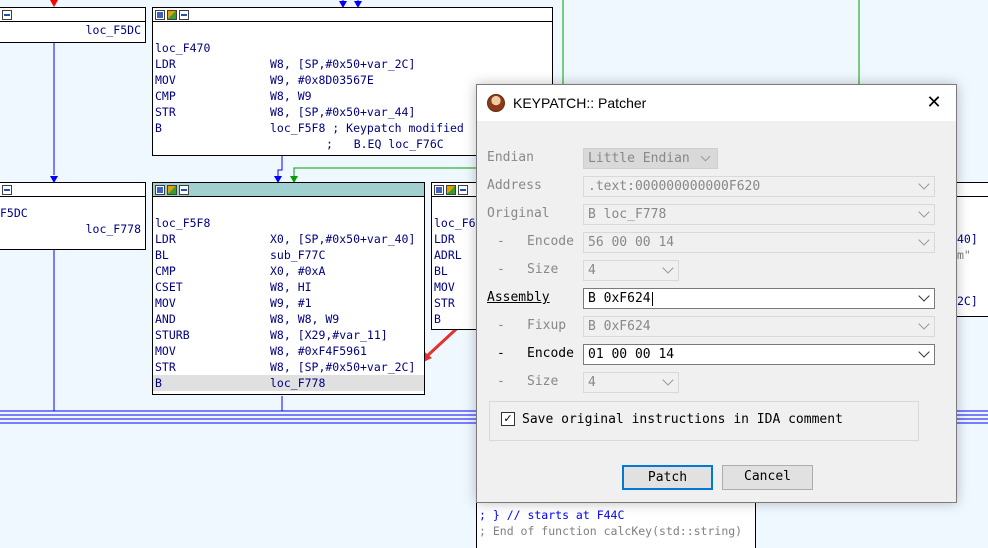 The image size is (988, 548). Describe the element at coordinates (650, 158) in the screenshot. I see `endian-select: Little Endian` at that location.